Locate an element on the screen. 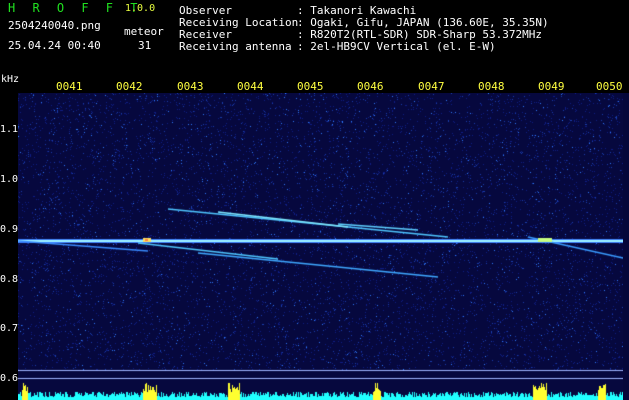  freq-tick-label: 0.9 is located at coordinates (9, 229).